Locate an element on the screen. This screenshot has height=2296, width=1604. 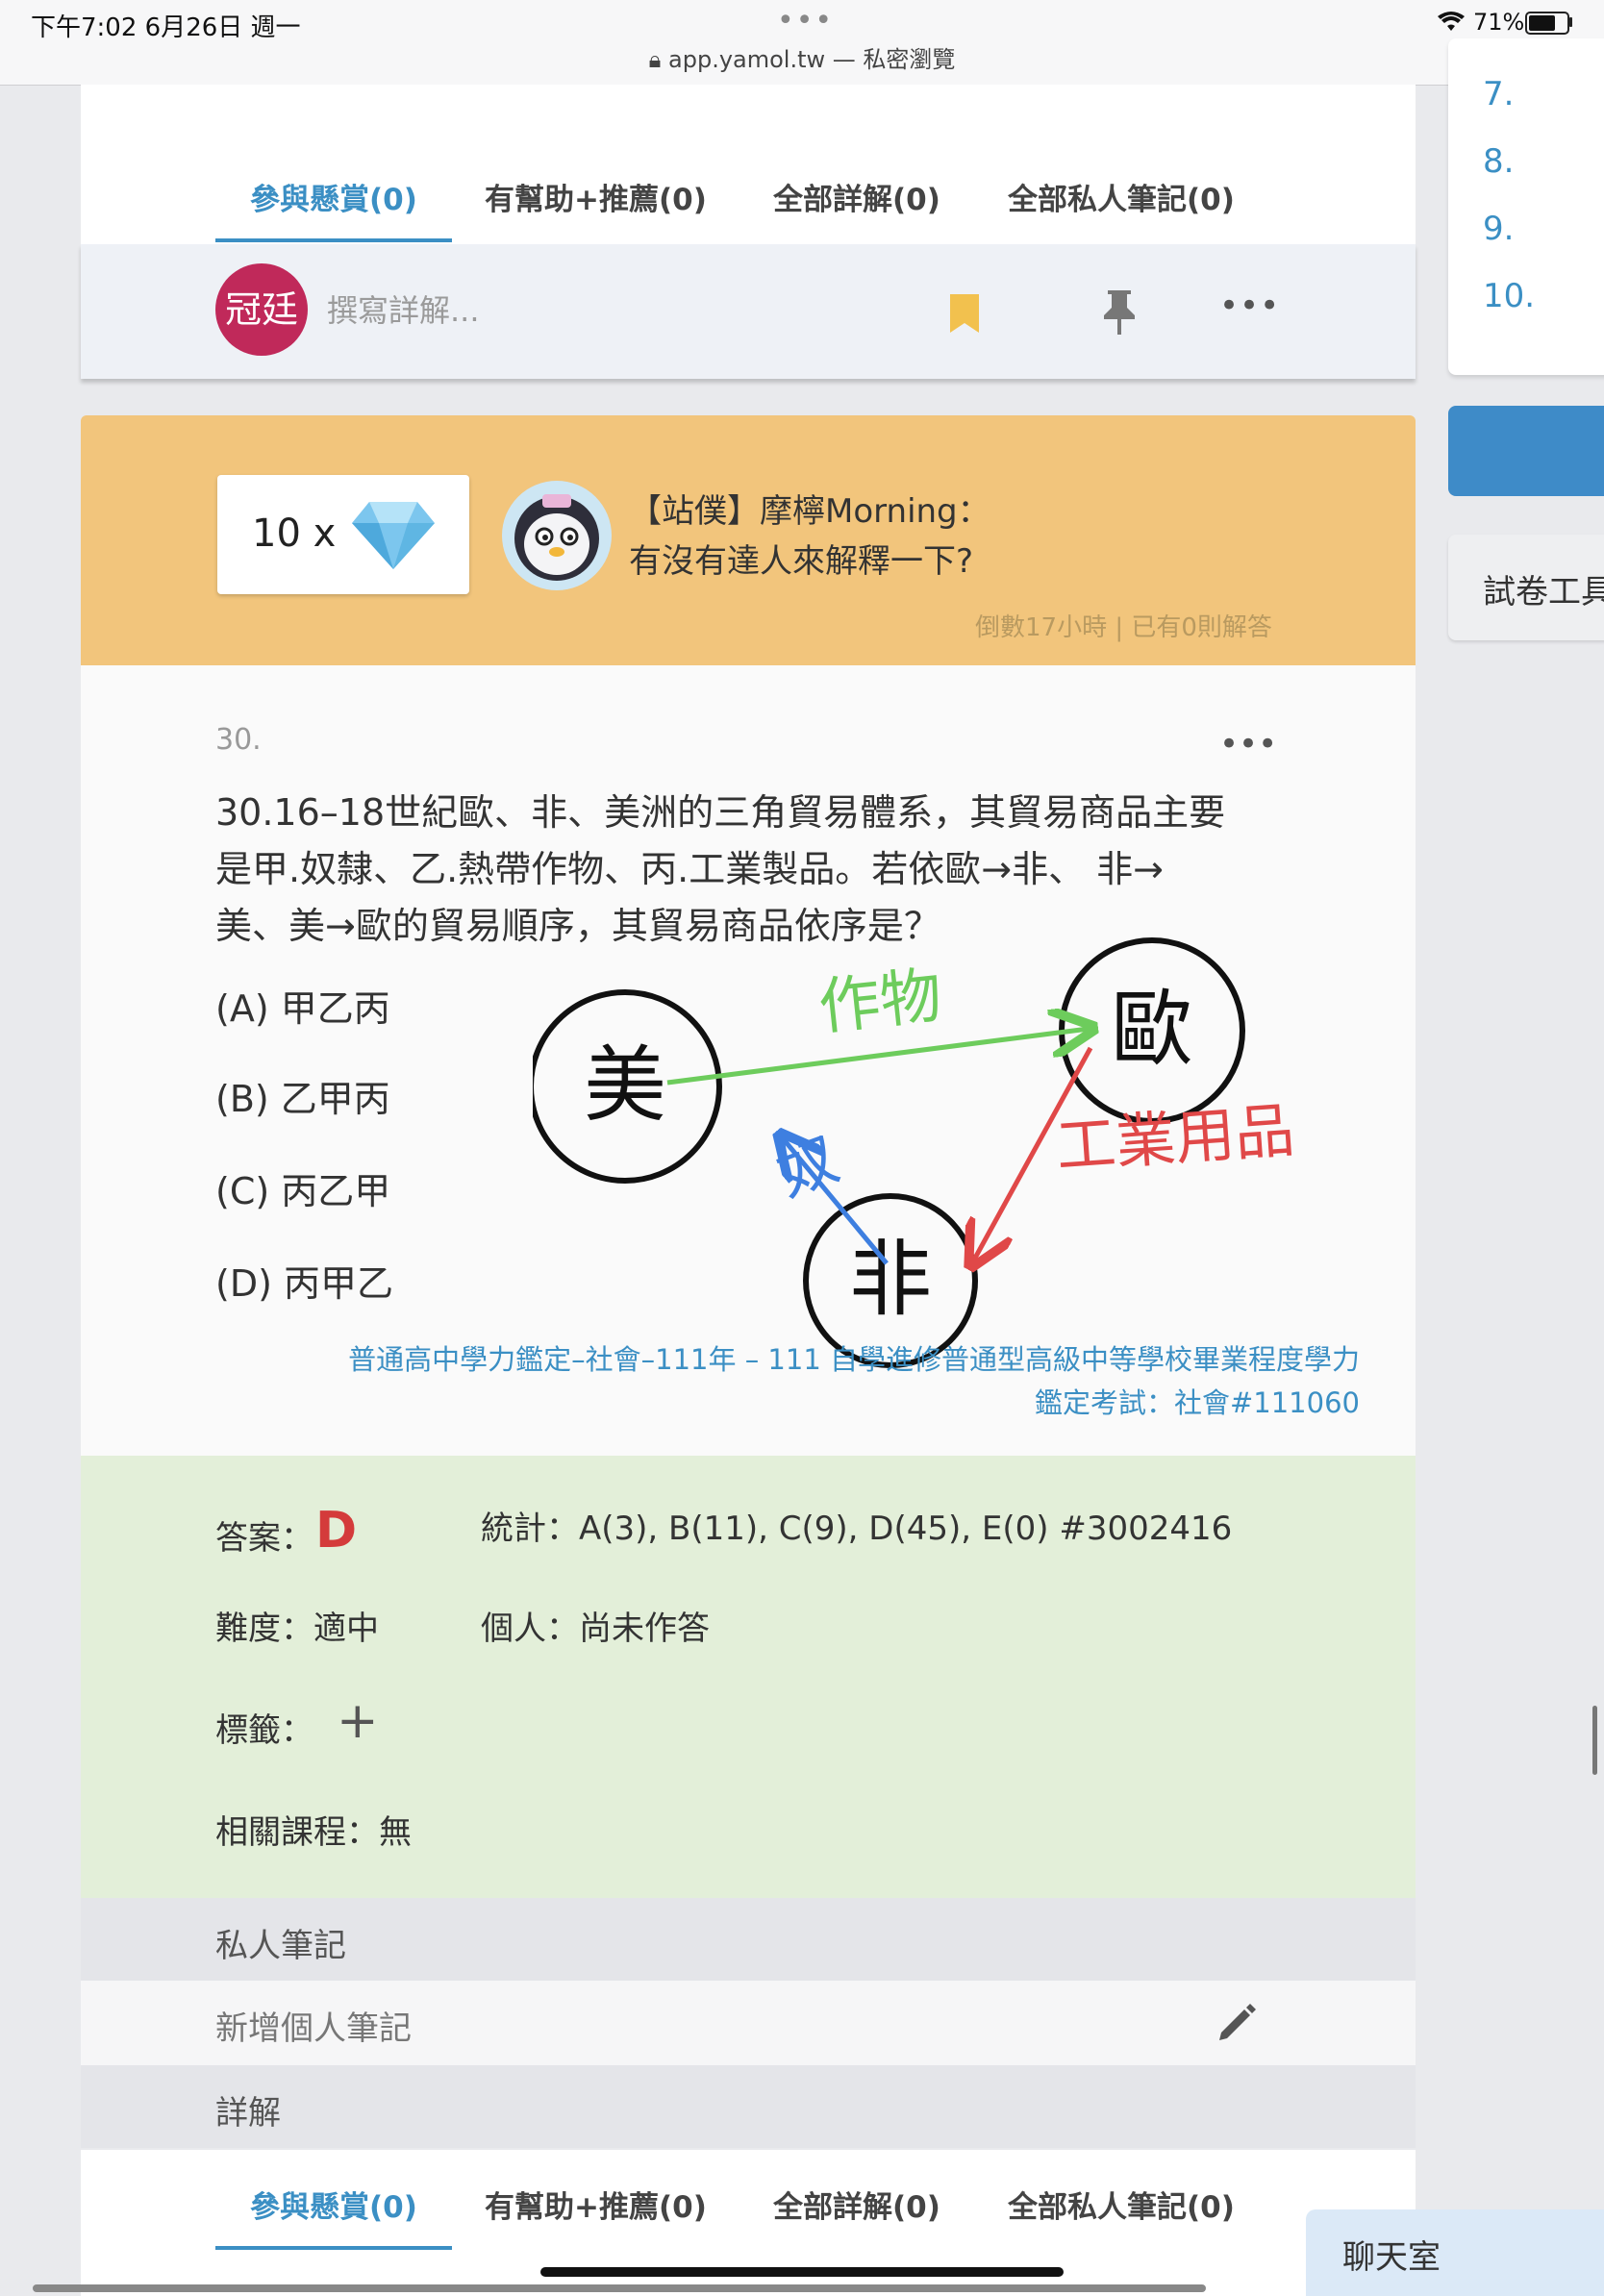
wifi-icon is located at coordinates (1451, 21).